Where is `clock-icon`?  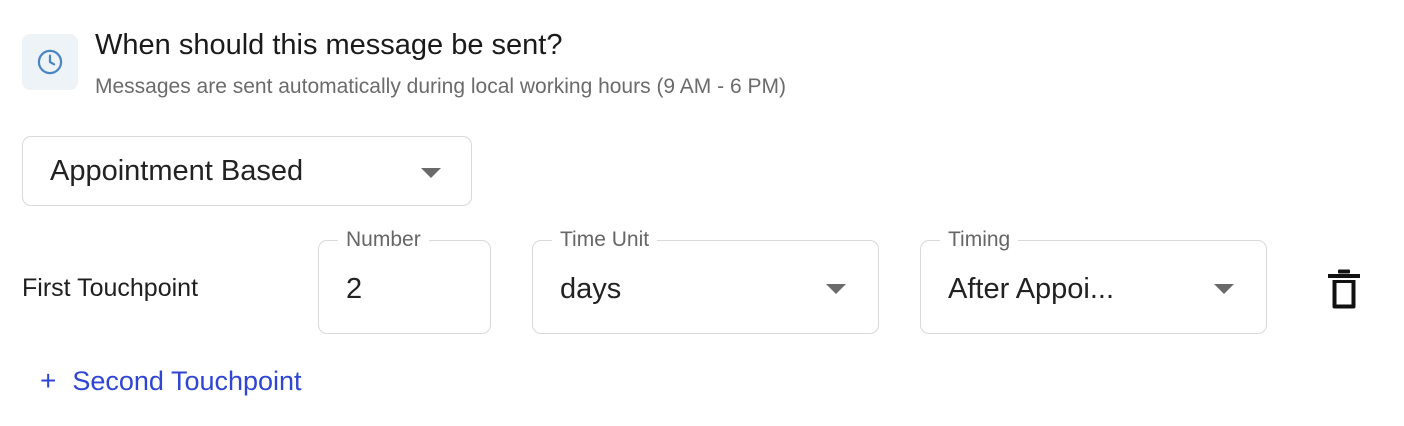 clock-icon is located at coordinates (50, 62).